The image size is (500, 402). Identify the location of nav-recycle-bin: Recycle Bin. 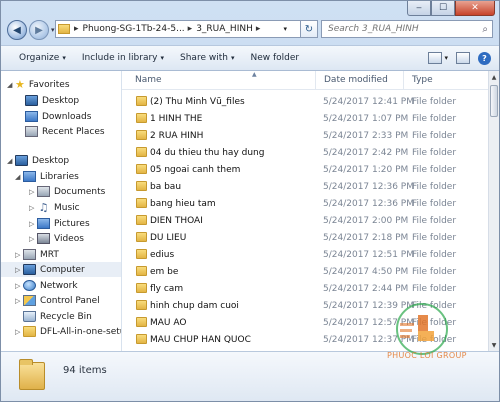
(57, 316).